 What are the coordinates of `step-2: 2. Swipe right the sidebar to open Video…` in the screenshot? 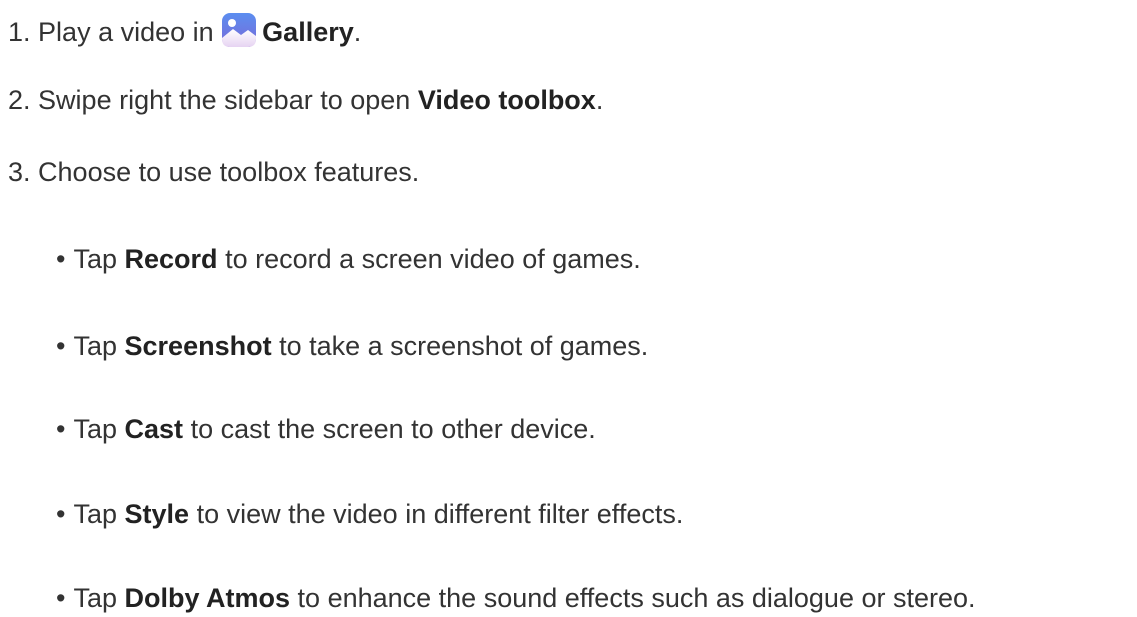 It's located at (305, 100).